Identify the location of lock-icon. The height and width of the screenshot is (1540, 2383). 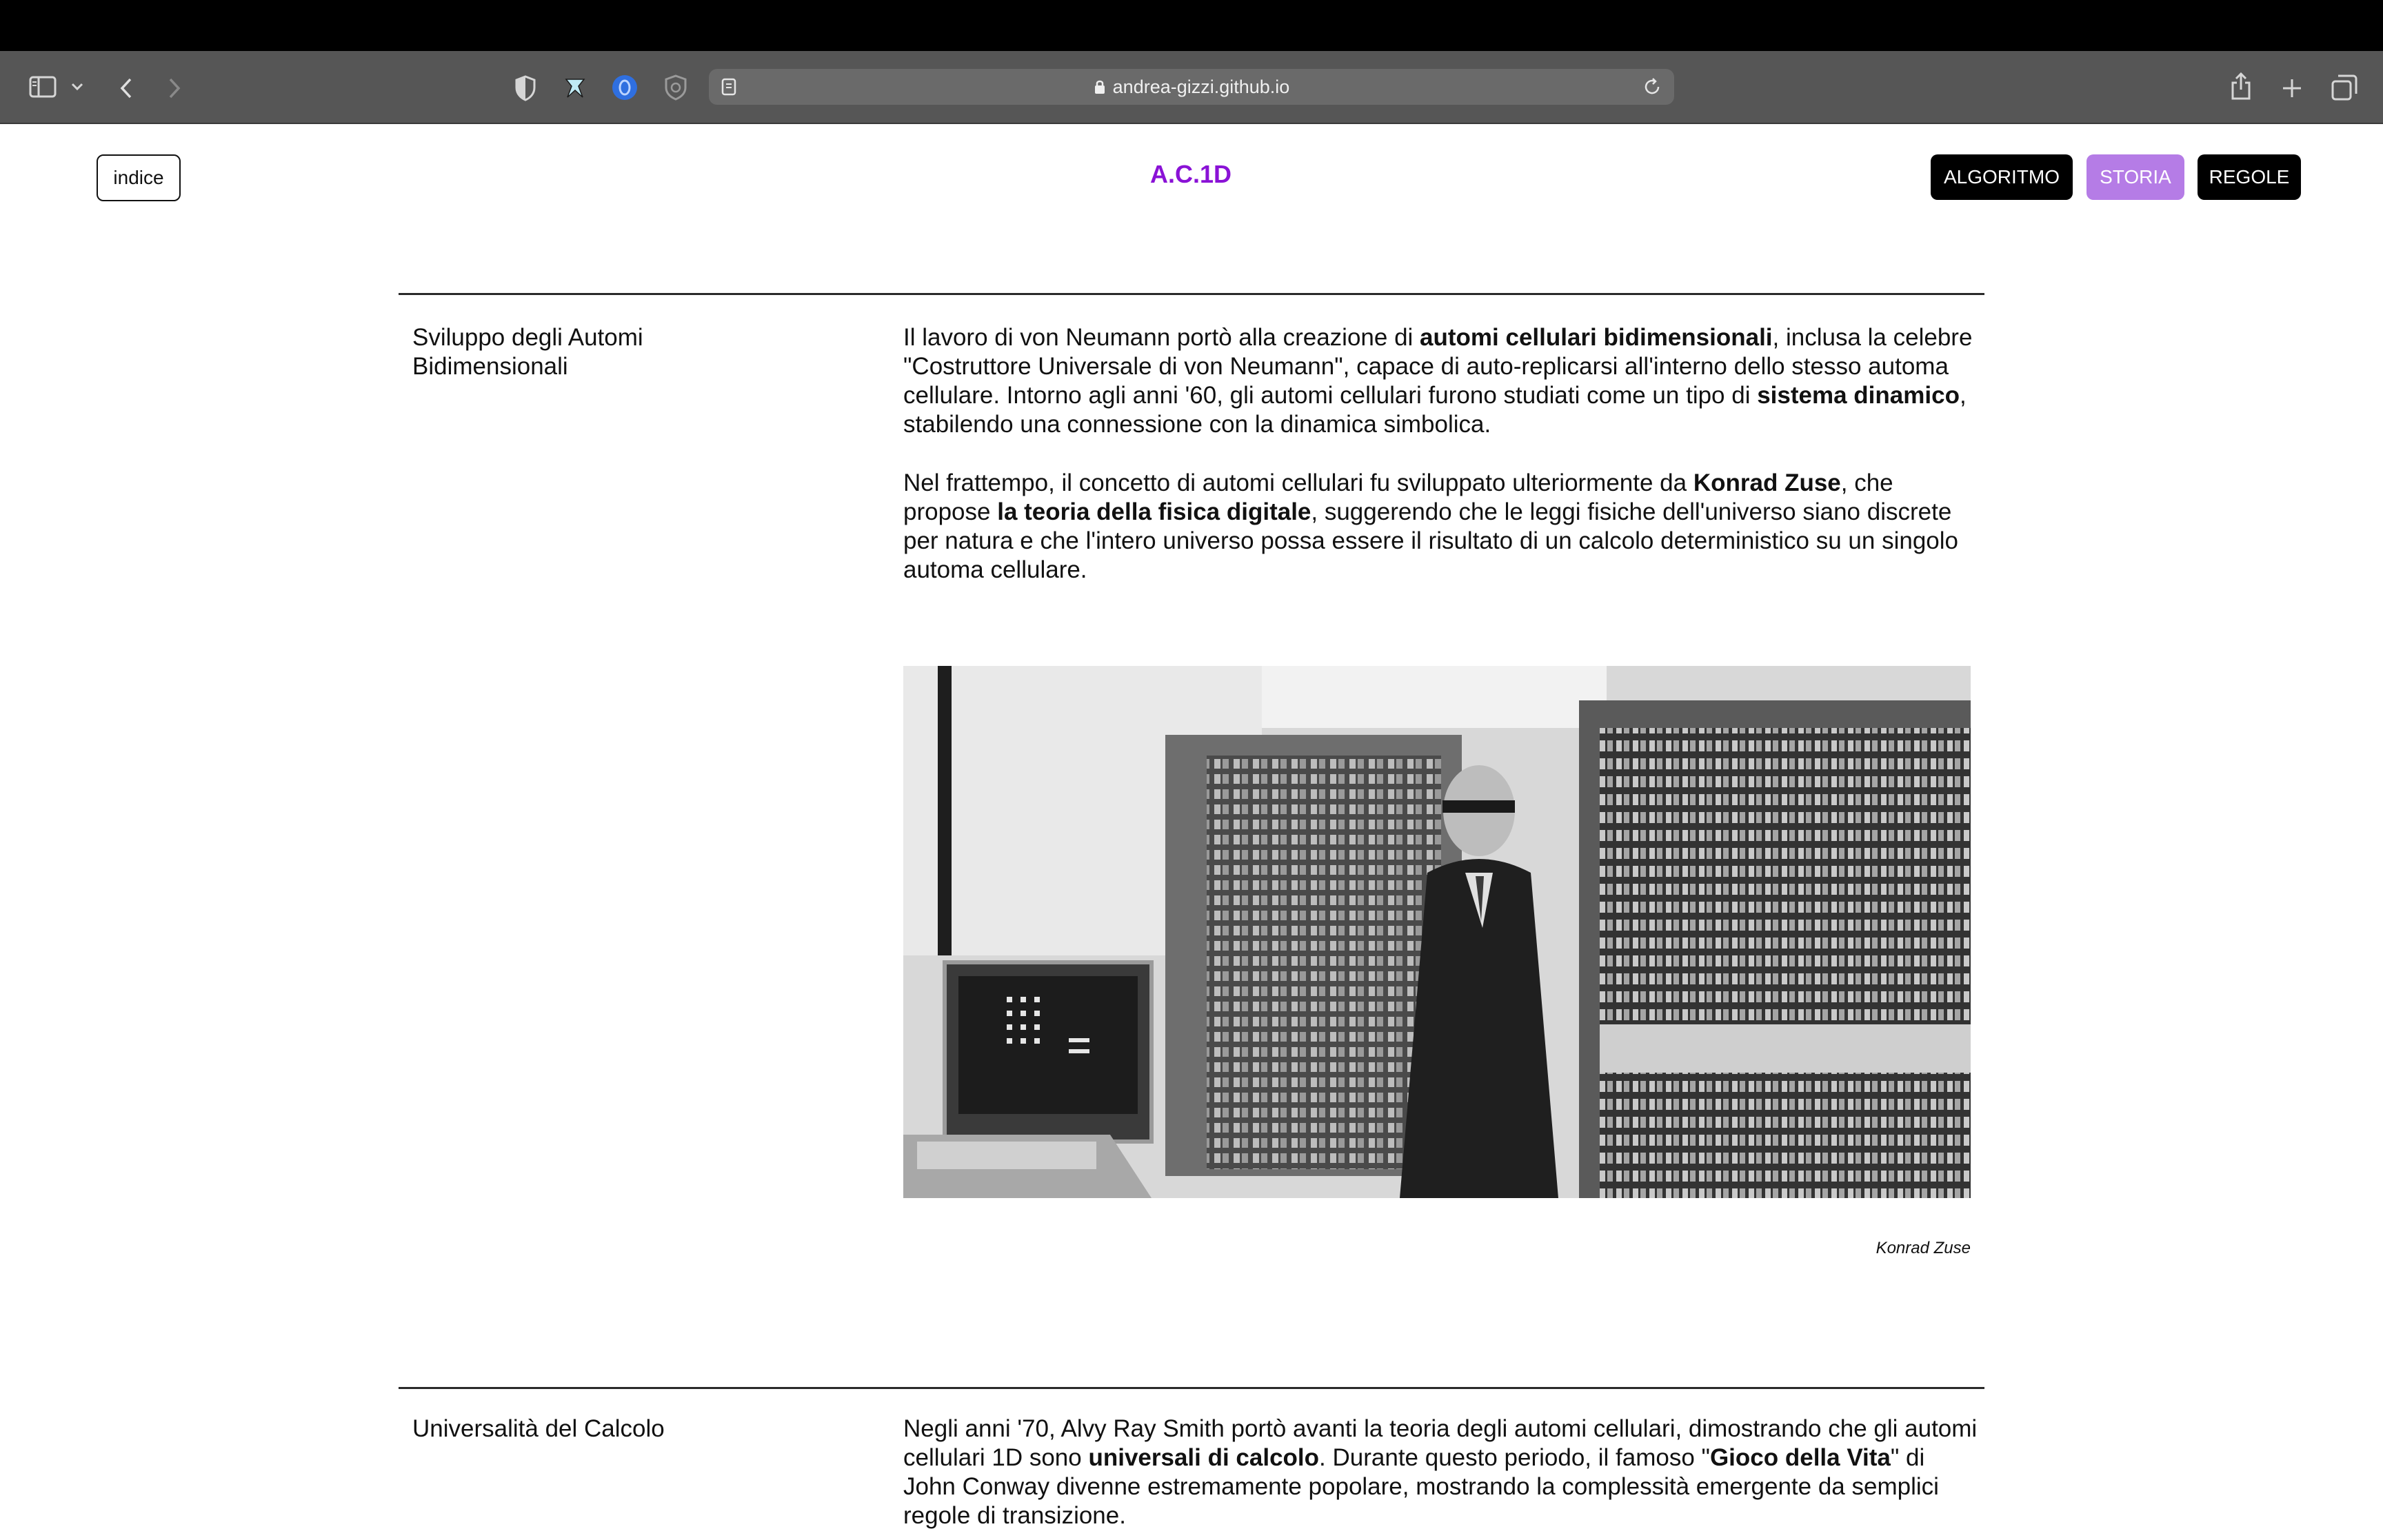
(1100, 87).